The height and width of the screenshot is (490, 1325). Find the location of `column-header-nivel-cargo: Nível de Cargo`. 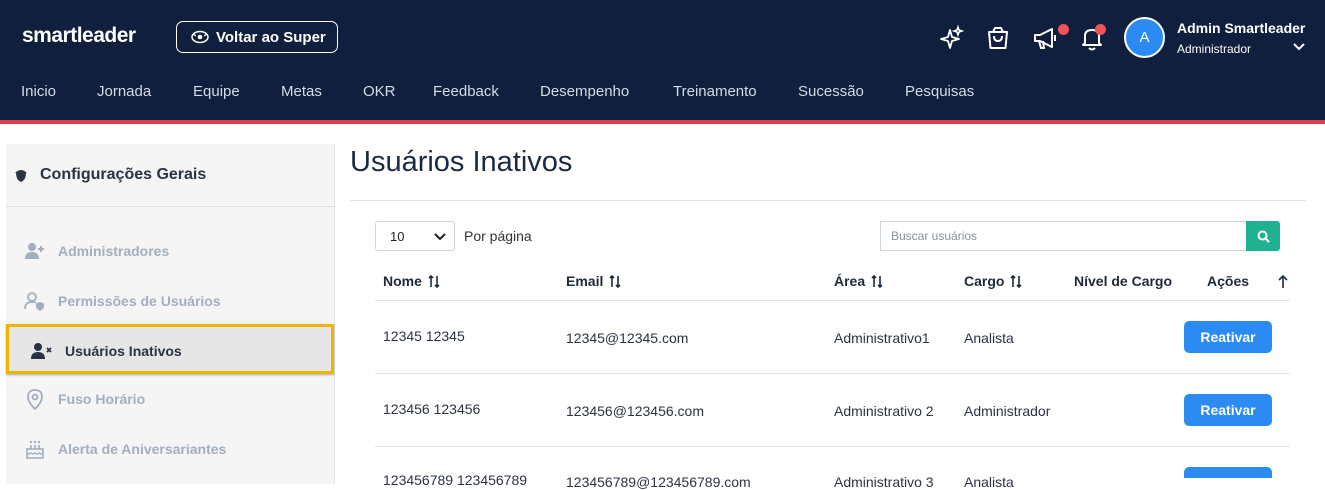

column-header-nivel-cargo: Nível de Cargo is located at coordinates (1123, 281).